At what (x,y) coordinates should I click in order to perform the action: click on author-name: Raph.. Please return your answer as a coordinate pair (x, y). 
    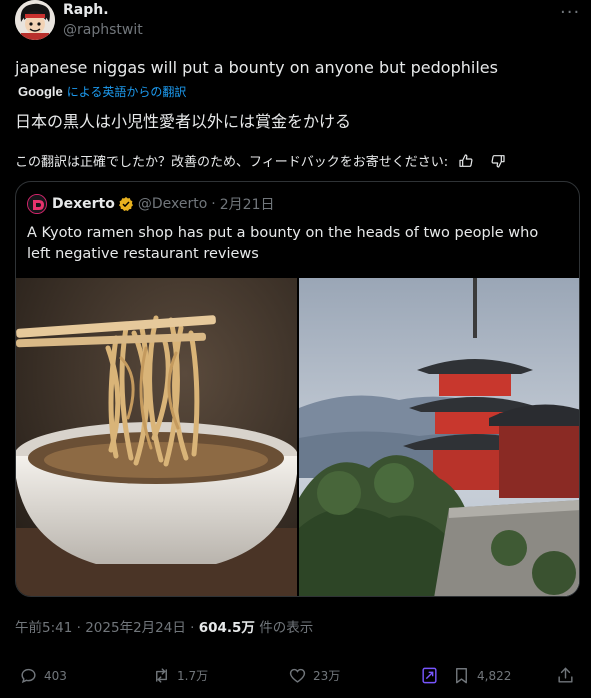
    Looking at the image, I should click on (86, 10).